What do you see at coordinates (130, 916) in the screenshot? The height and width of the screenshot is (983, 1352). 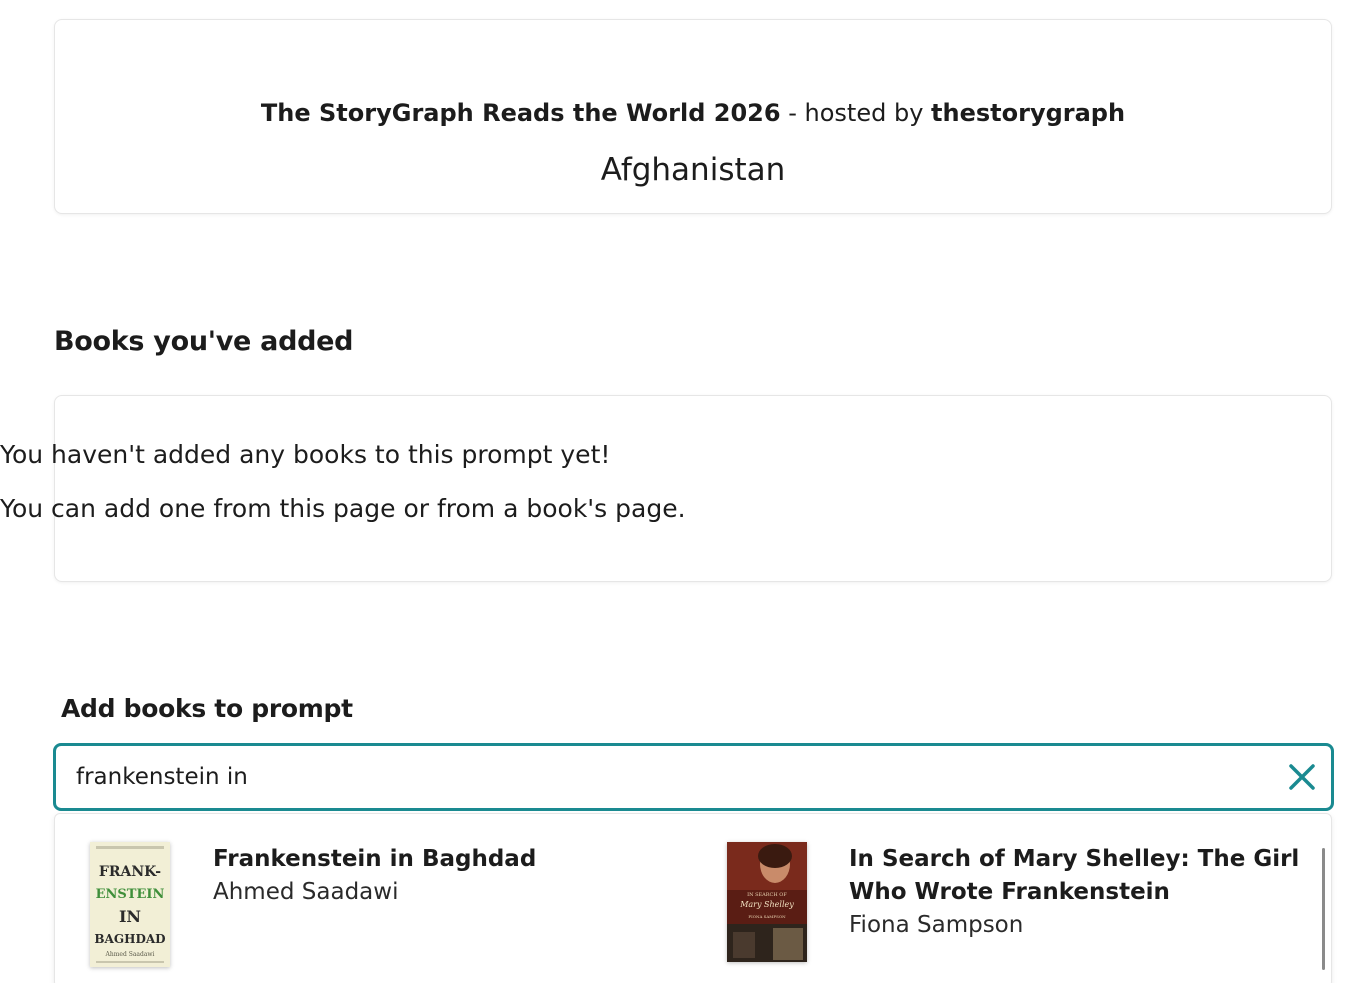 I see `cover-title-line-3: IN` at bounding box center [130, 916].